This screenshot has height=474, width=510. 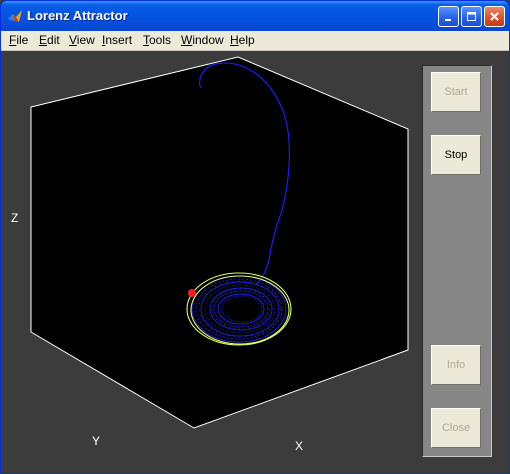 I want to click on menu-file: File, so click(x=18, y=40).